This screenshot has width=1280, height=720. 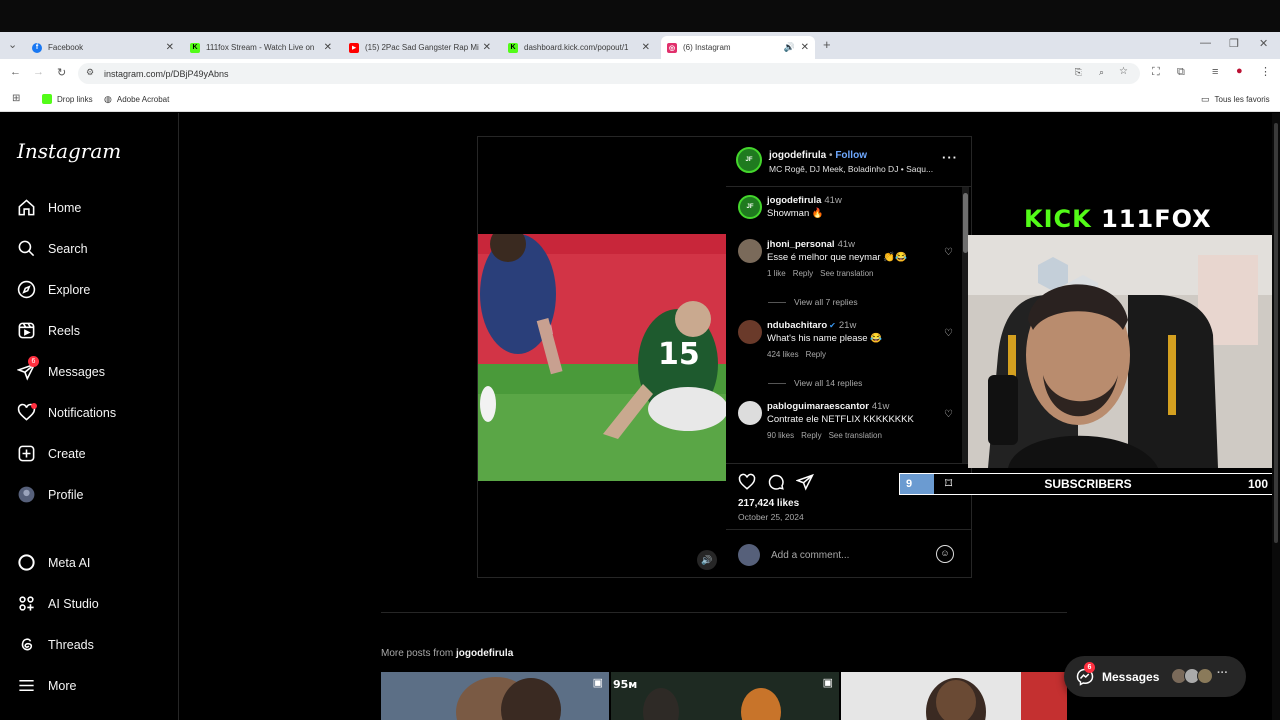 What do you see at coordinates (1239, 71) in the screenshot?
I see `profile-avatar-icon: ●` at bounding box center [1239, 71].